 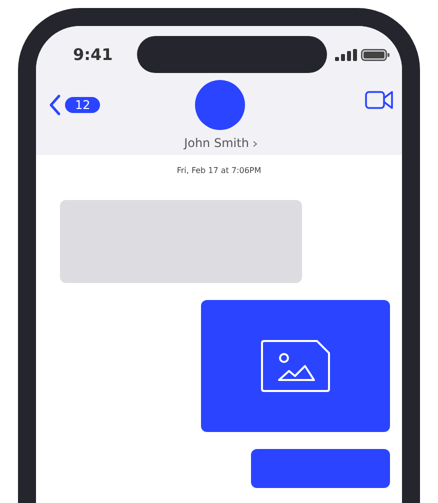 I want to click on battery-icon, so click(x=375, y=54).